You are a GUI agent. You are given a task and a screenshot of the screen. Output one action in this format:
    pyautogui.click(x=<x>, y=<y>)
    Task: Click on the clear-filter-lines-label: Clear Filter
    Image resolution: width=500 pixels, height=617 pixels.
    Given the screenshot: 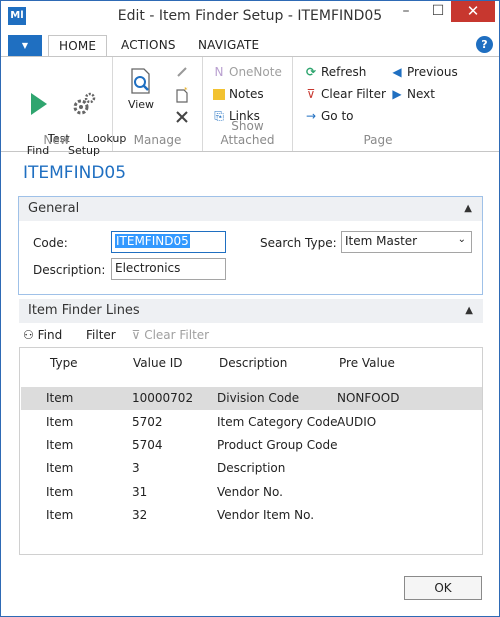 What is the action you would take?
    pyautogui.click(x=177, y=335)
    